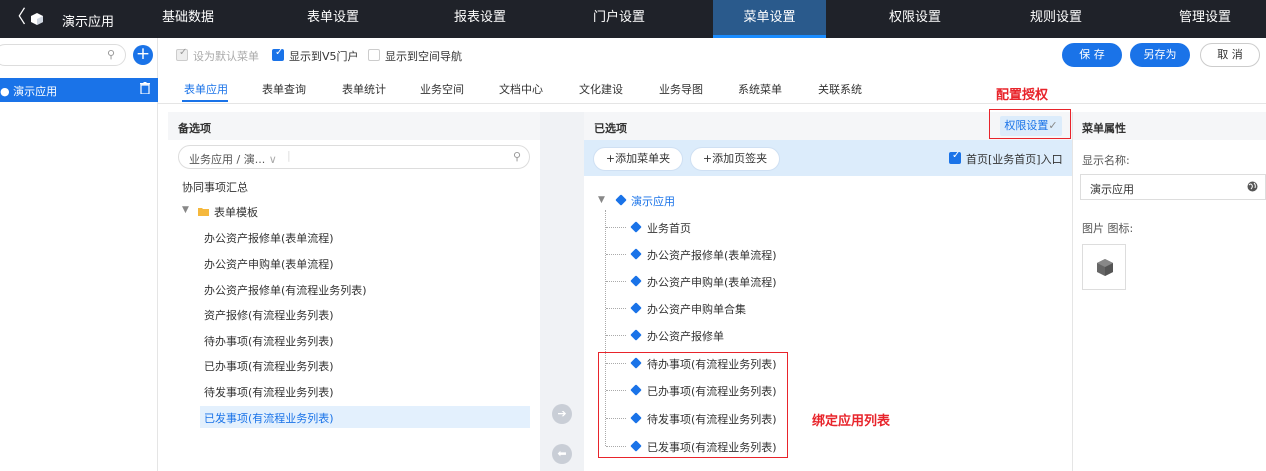  What do you see at coordinates (1092, 55) in the screenshot?
I see `save-button: 保 存` at bounding box center [1092, 55].